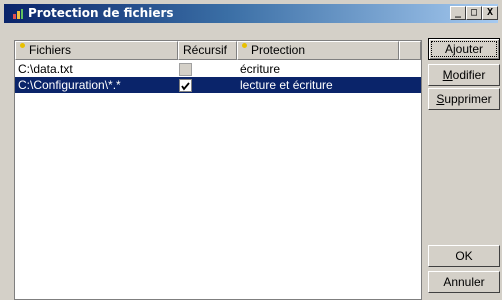  Describe the element at coordinates (50, 50) in the screenshot. I see `column-label: Fichiers` at that location.